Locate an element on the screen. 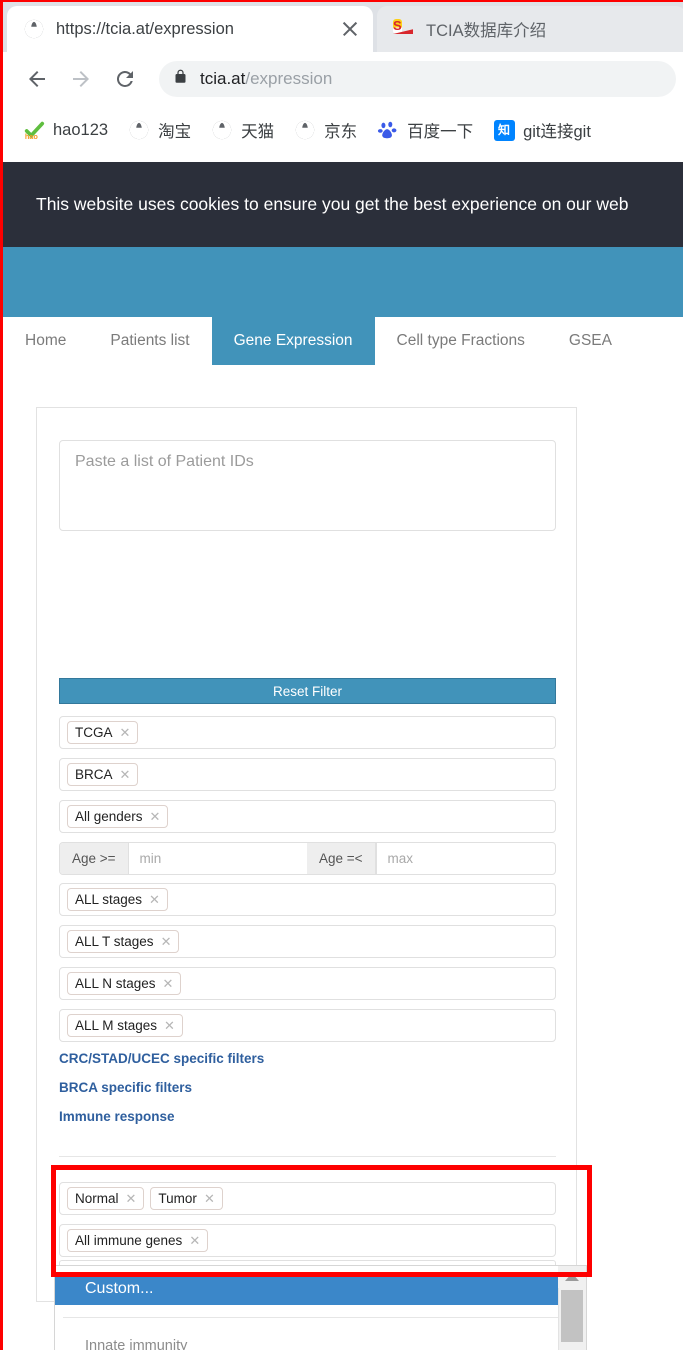  scrollbar-thumb is located at coordinates (572, 1316).